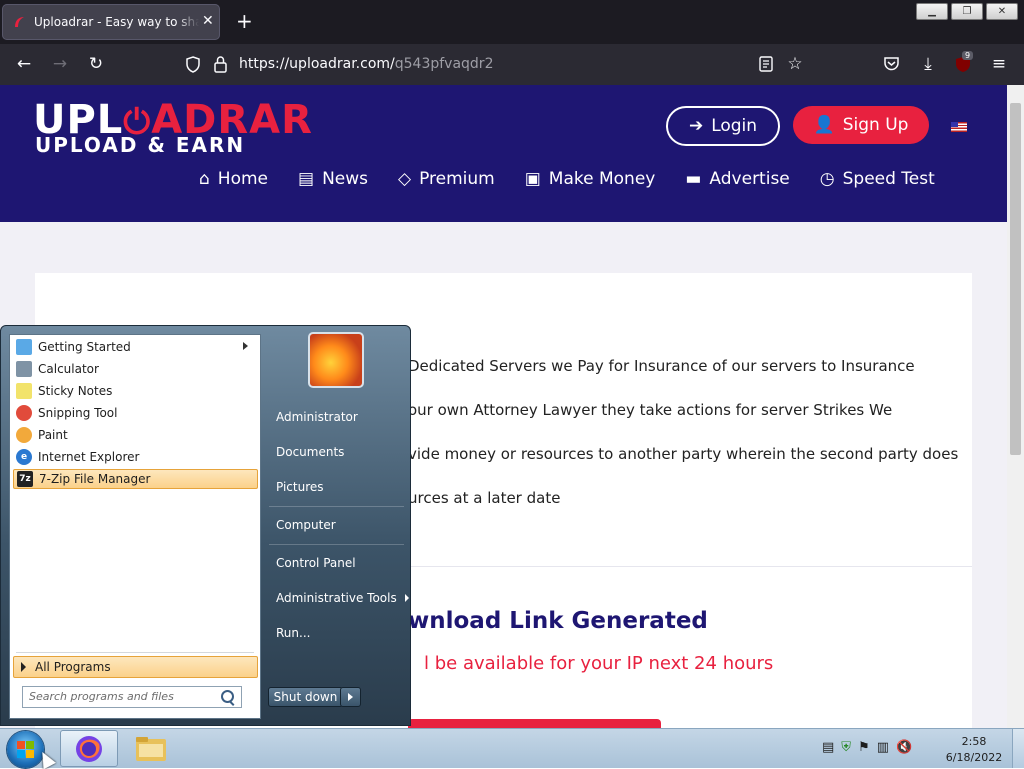 This screenshot has height=769, width=1024. Describe the element at coordinates (135, 347) in the screenshot. I see `program-getting-started: Getting Started` at that location.